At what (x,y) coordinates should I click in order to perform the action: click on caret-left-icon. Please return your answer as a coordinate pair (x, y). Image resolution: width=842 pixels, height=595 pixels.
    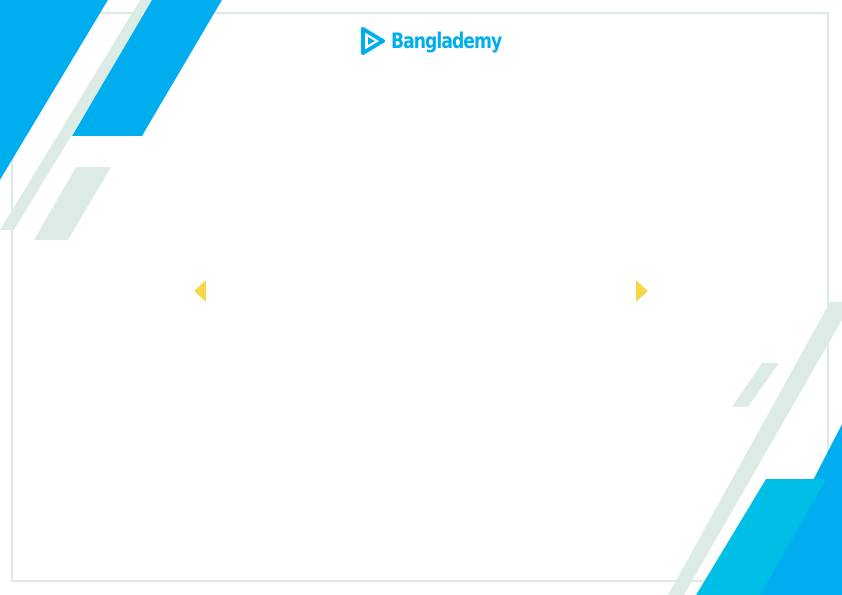
    Looking at the image, I should click on (200, 291).